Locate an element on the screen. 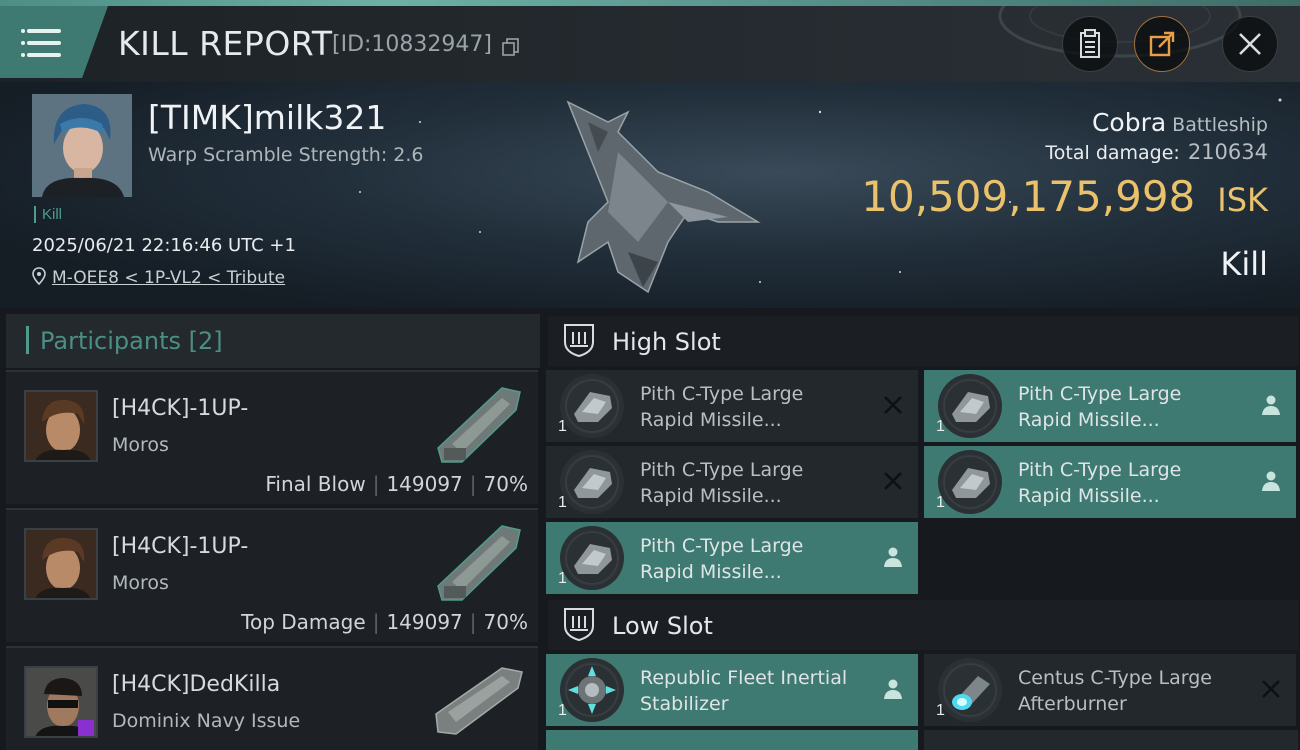 The height and width of the screenshot is (750, 1300). module-name: Republic Fleet Inertial Stabilizer is located at coordinates (756, 691).